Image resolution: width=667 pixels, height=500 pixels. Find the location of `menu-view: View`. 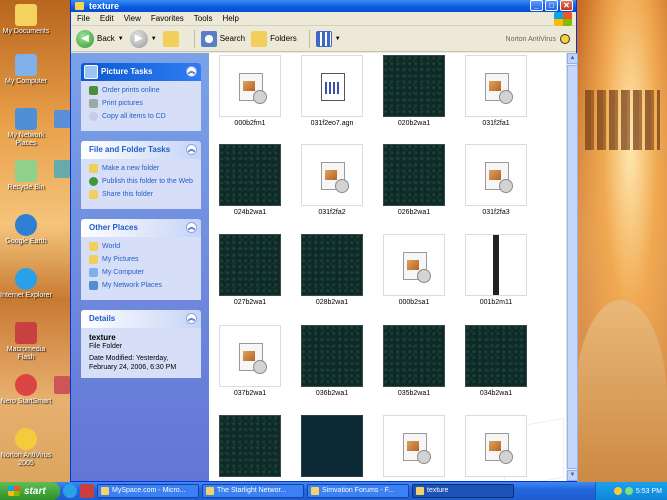

menu-view: View is located at coordinates (132, 18).